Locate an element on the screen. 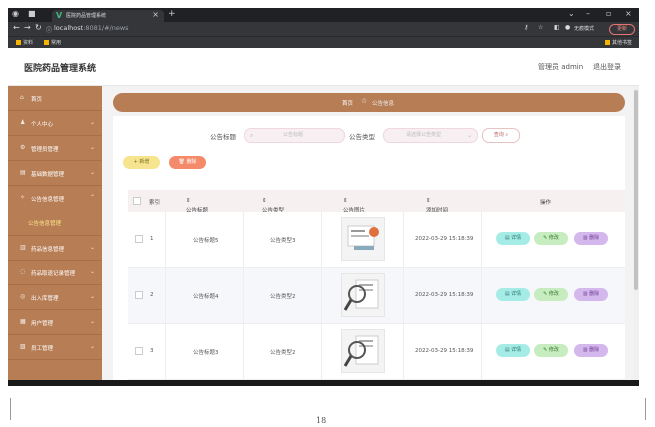 The width and height of the screenshot is (655, 427). sidebar-item-label: 出入库管理 is located at coordinates (45, 299).